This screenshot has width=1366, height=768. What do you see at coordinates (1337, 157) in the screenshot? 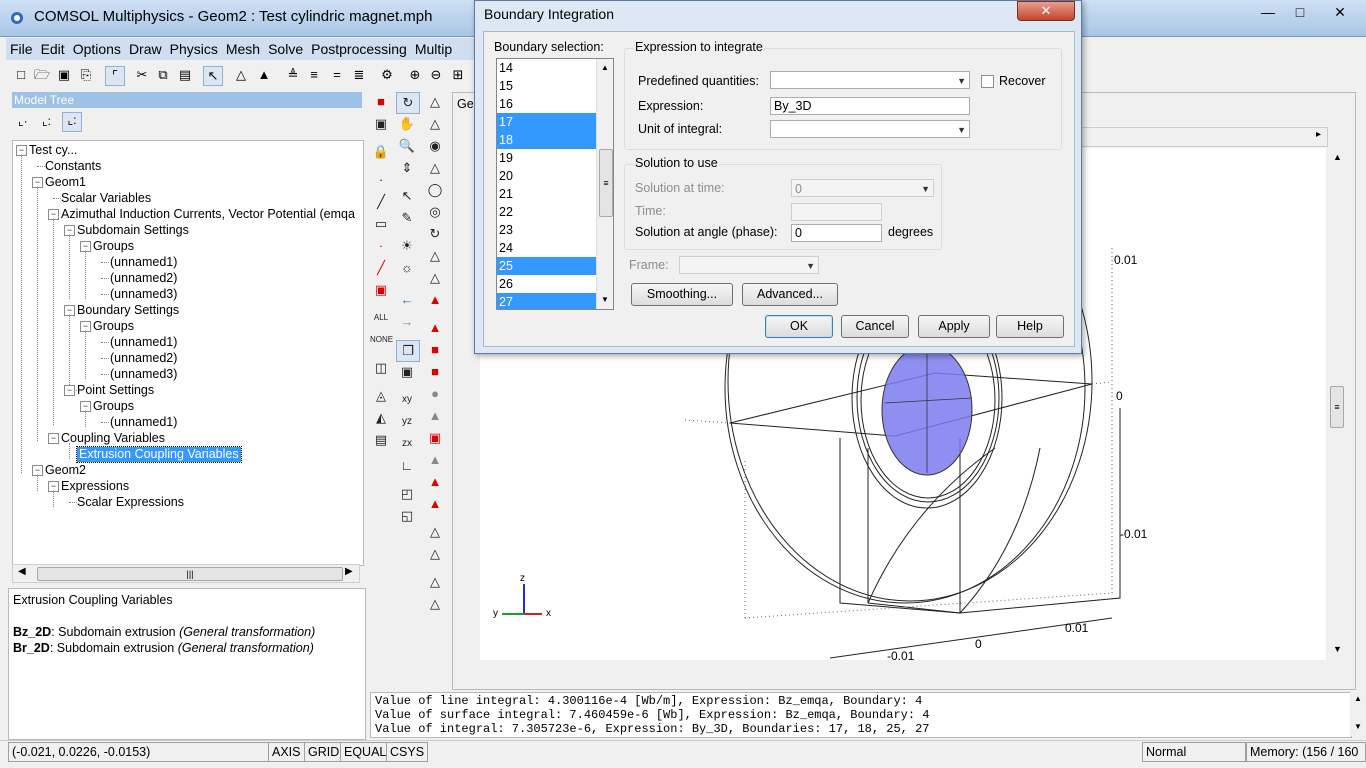
I see `scroll-up-icon: ▲` at bounding box center [1337, 157].